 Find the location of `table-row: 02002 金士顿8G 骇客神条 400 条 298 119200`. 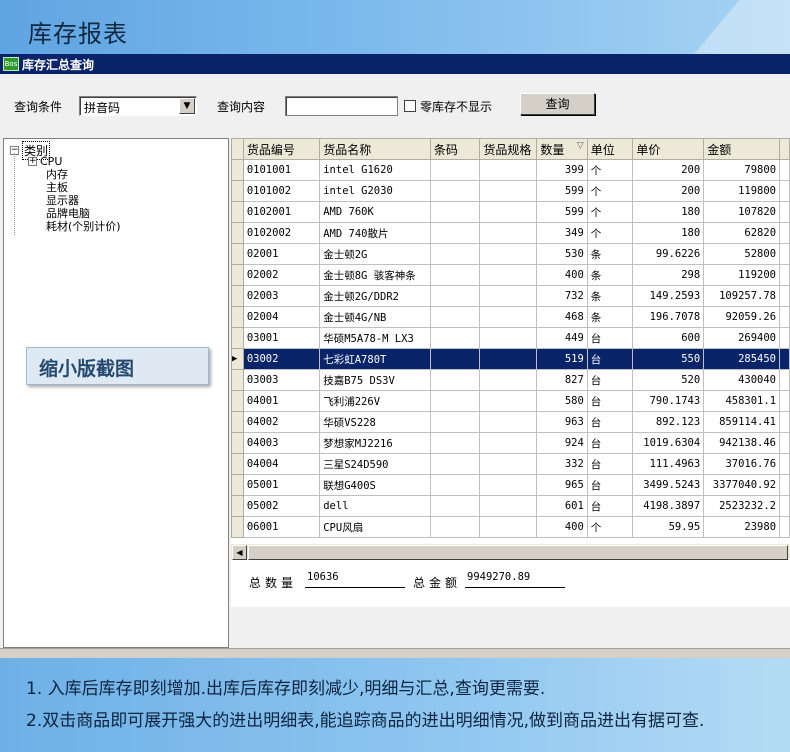

table-row: 02002 金士顿8G 骇客神条 400 条 298 119200 is located at coordinates (510, 275).